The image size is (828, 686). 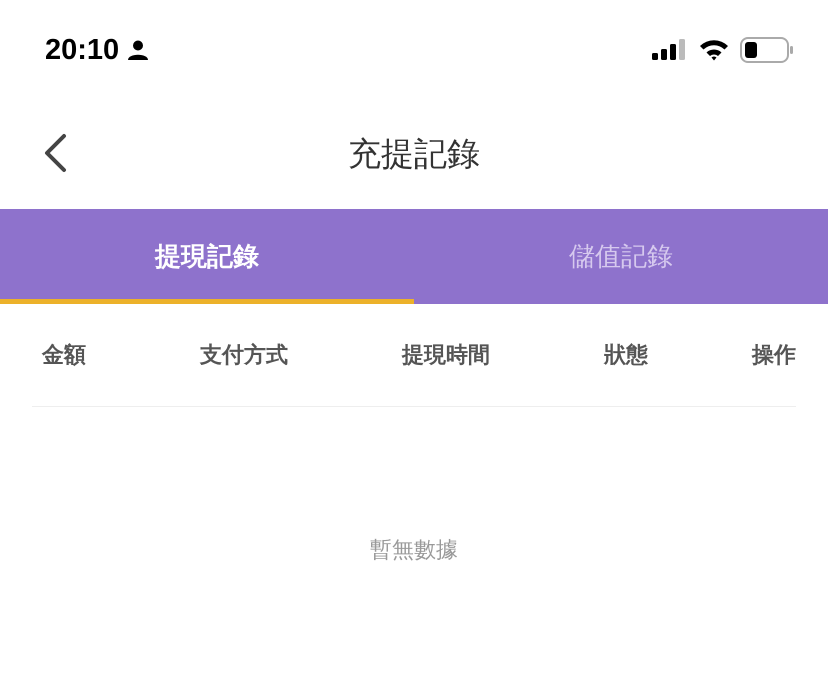 What do you see at coordinates (621, 256) in the screenshot?
I see `tab: 儲值記錄` at bounding box center [621, 256].